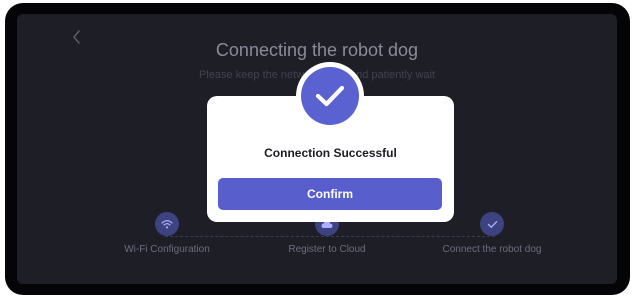  Describe the element at coordinates (330, 194) in the screenshot. I see `confirm-button: Confirm` at that location.